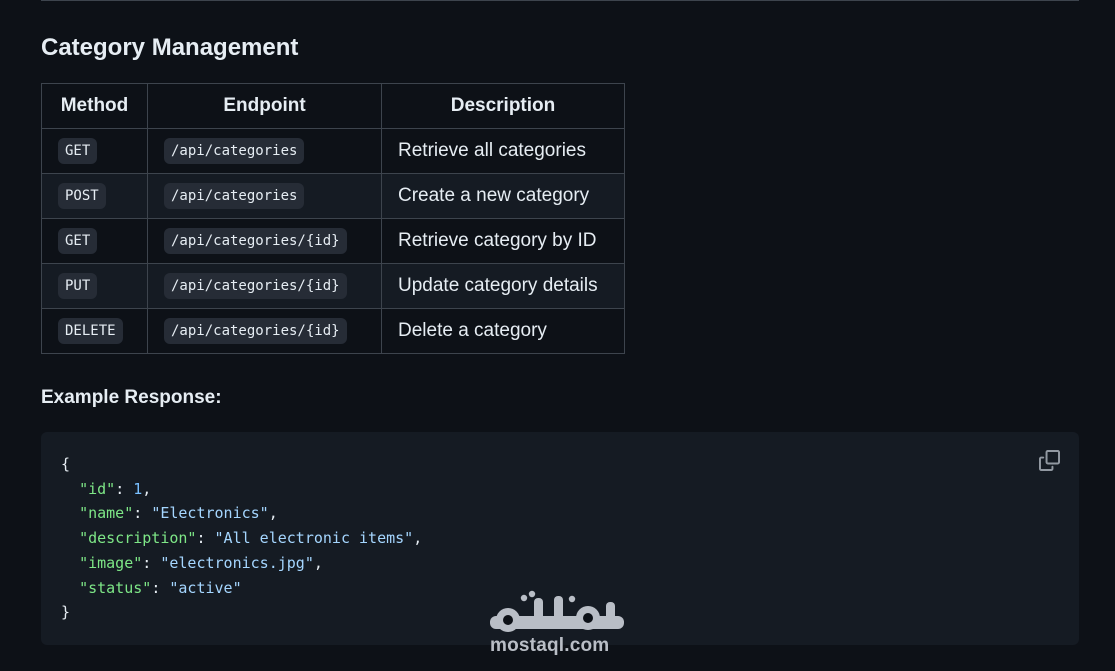 Image resolution: width=1115 pixels, height=671 pixels. What do you see at coordinates (503, 196) in the screenshot?
I see `description-cell: Create a new category` at bounding box center [503, 196].